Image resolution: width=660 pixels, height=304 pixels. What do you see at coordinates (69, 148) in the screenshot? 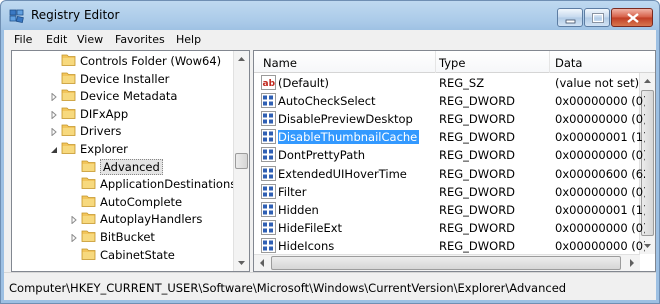
I see `open-folder-icon` at bounding box center [69, 148].